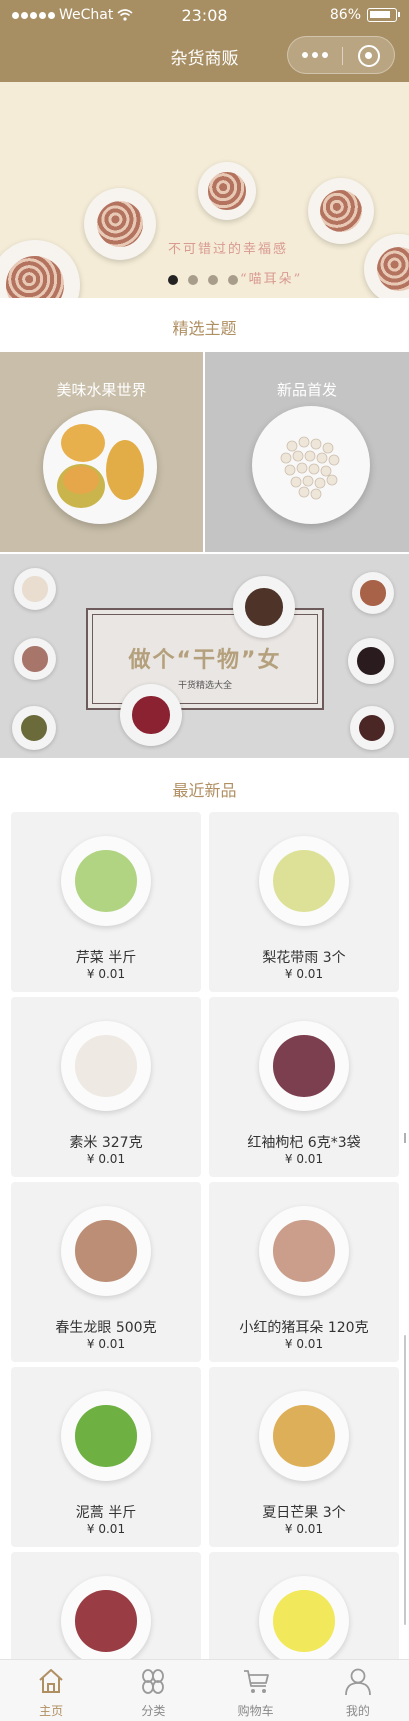 This screenshot has width=409, height=1721. I want to click on product-name: 芹菜 半斤, so click(106, 958).